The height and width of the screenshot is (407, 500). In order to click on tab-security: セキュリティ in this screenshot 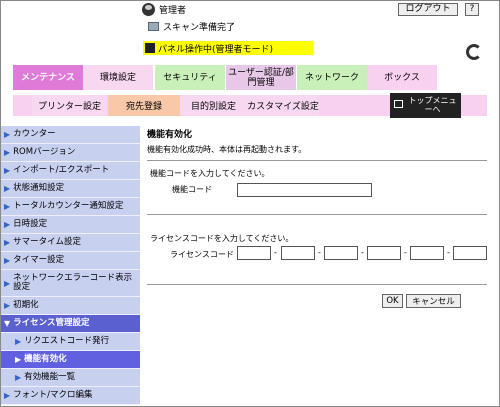, I will do `click(190, 77)`.